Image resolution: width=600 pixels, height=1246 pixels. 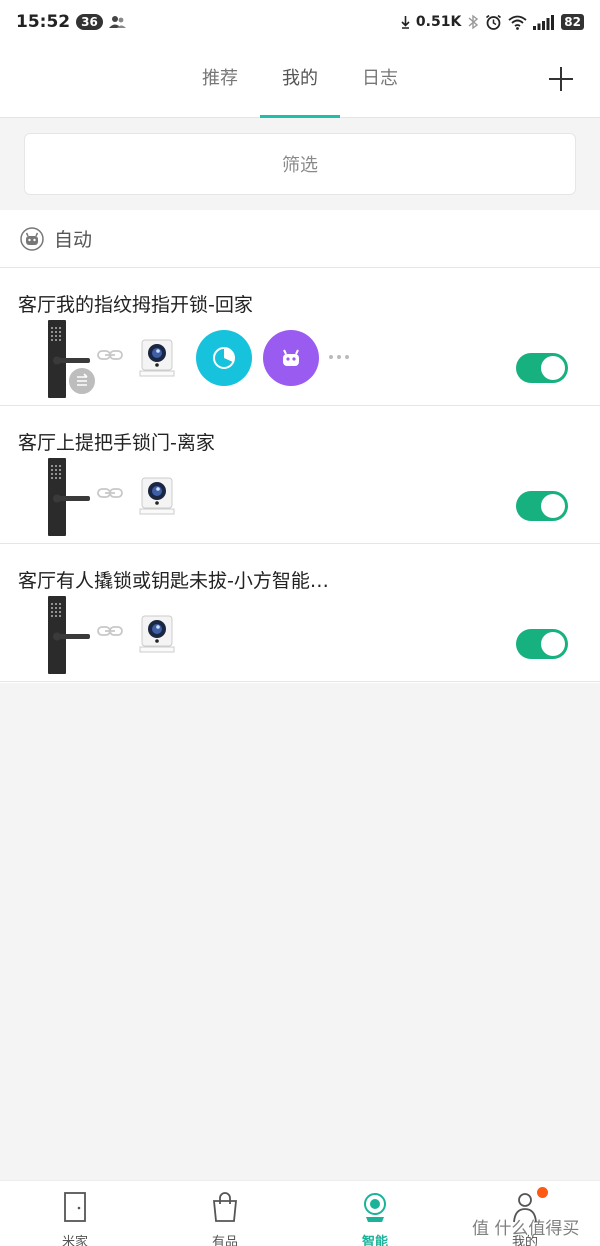 What do you see at coordinates (517, 22) in the screenshot?
I see `wifi-icon` at bounding box center [517, 22].